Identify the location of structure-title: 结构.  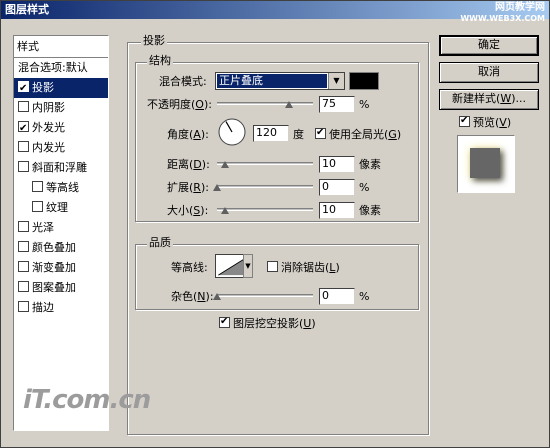
(160, 60).